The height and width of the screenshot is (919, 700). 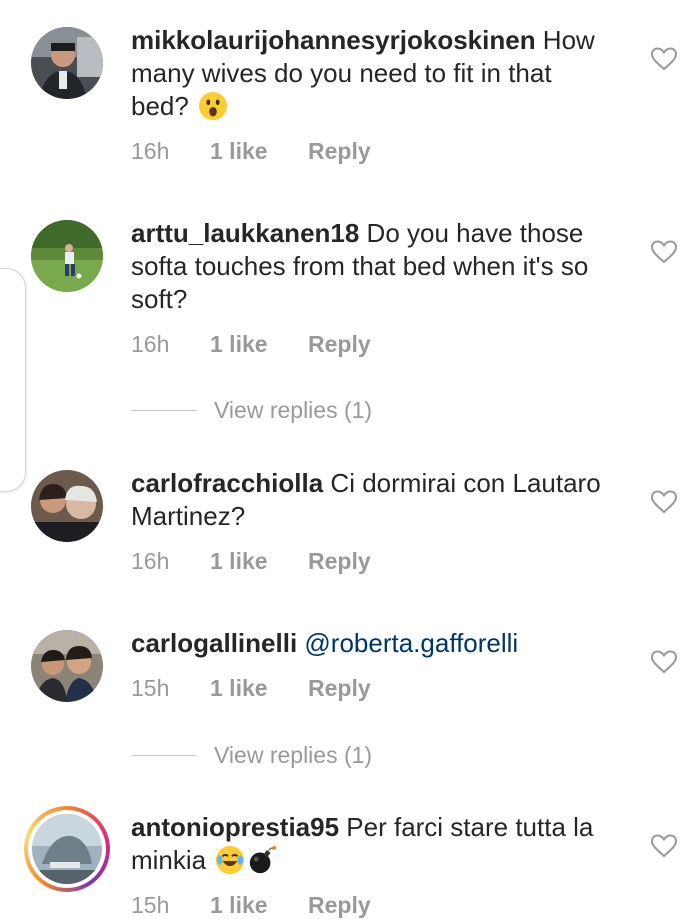 I want to click on avatar-with-story-ring, so click(x=67, y=849).